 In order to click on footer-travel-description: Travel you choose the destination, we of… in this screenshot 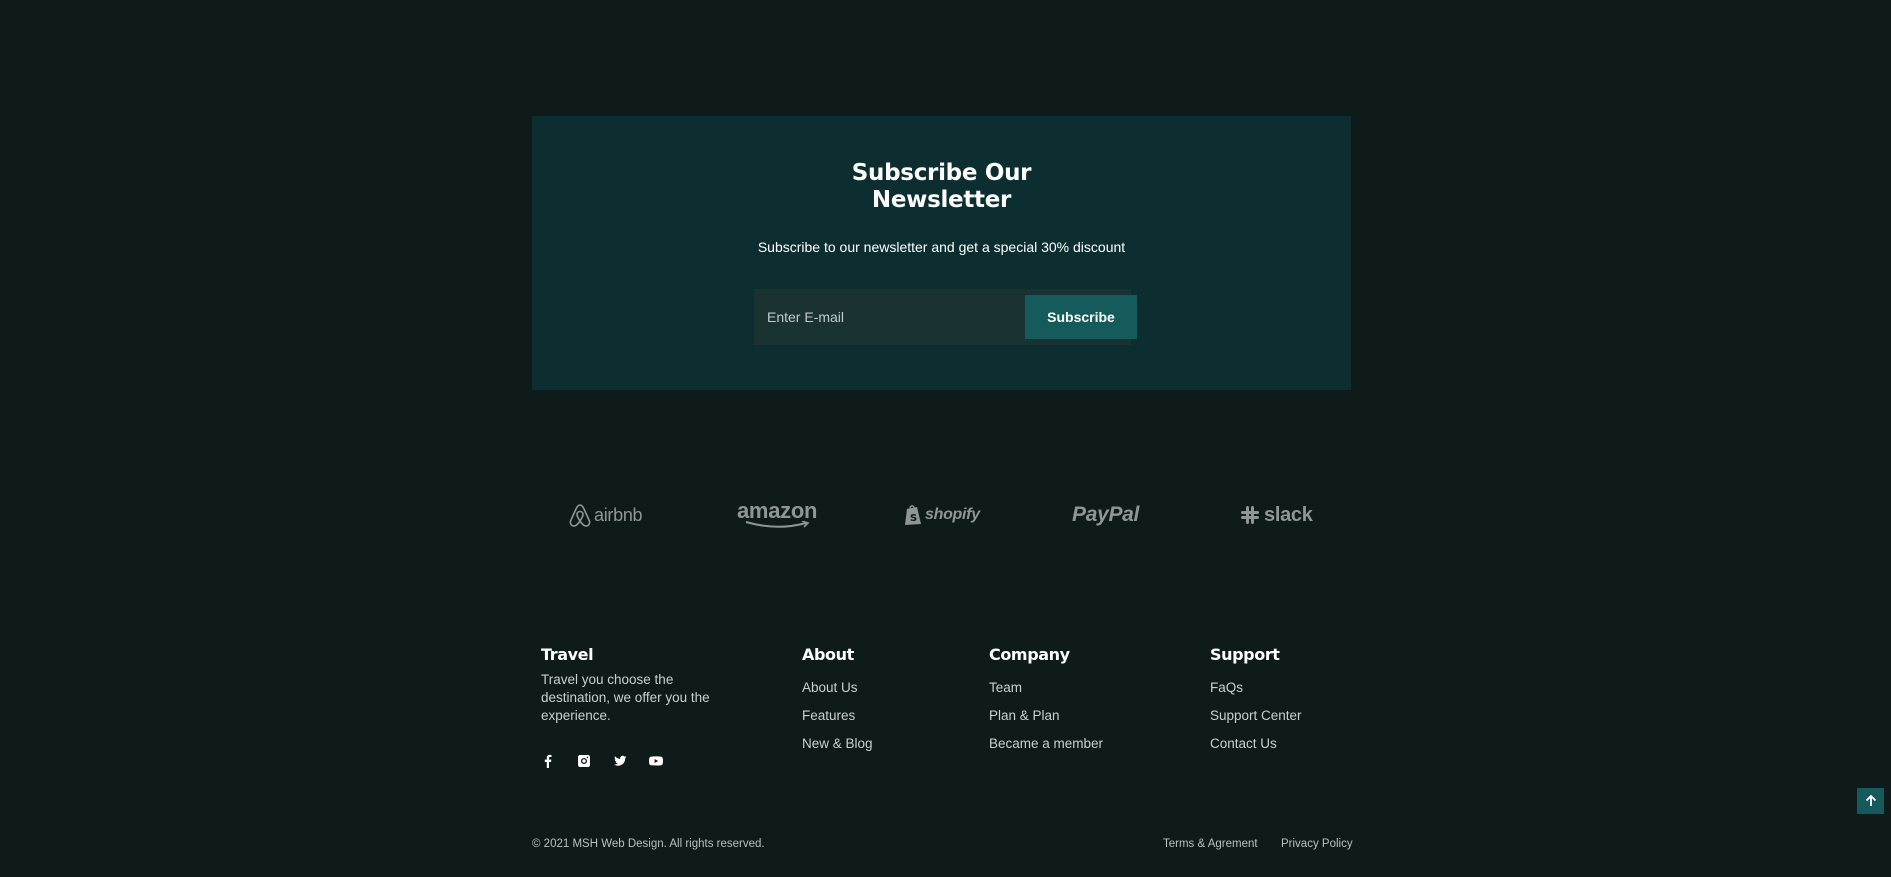, I will do `click(625, 697)`.